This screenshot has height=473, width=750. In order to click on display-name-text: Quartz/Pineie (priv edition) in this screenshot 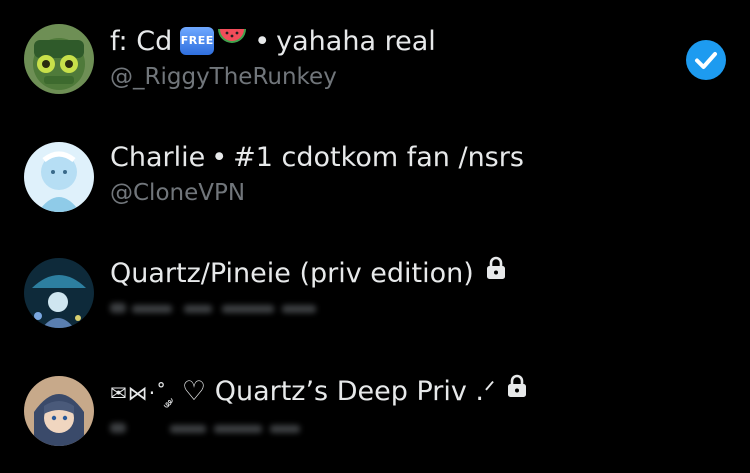, I will do `click(292, 273)`.